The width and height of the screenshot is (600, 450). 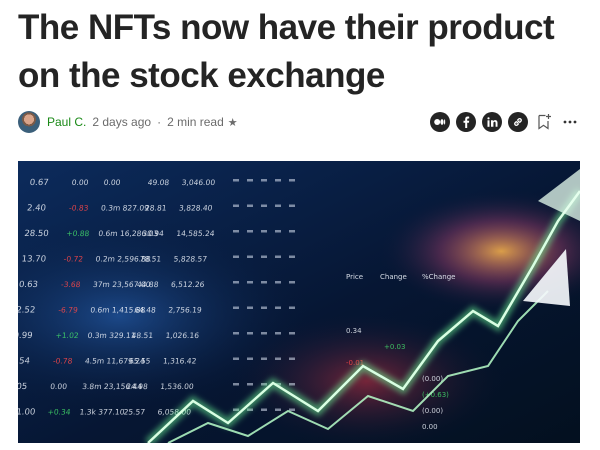 I want to click on ticker-value: 13.70, so click(x=33, y=260).